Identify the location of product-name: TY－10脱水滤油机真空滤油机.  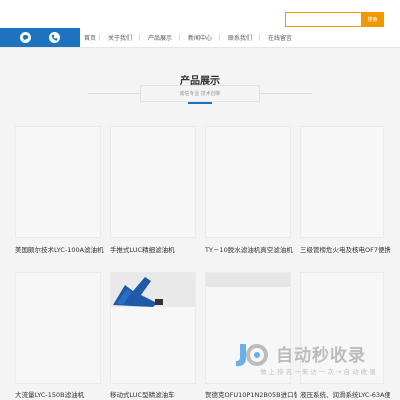
(251, 249).